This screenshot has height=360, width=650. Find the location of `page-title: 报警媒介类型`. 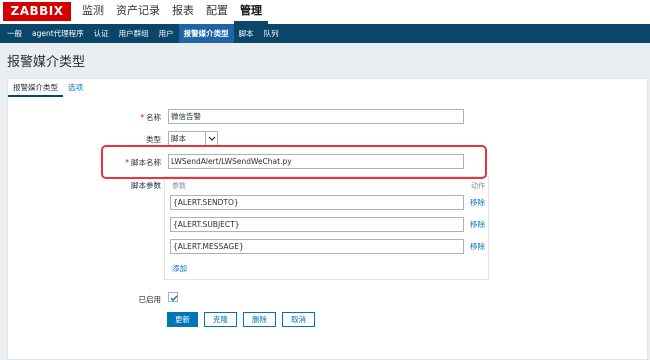

page-title: 报警媒介类型 is located at coordinates (46, 62).